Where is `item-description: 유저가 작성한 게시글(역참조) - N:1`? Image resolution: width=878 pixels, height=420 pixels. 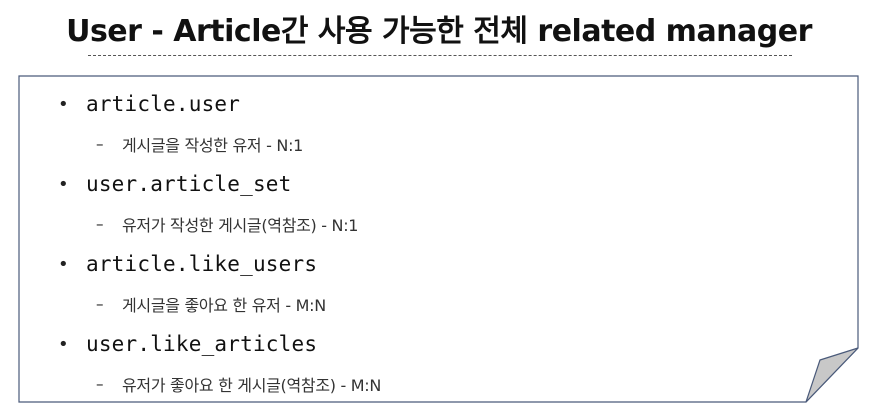 item-description: 유저가 작성한 게시글(역참조) - N:1 is located at coordinates (240, 225).